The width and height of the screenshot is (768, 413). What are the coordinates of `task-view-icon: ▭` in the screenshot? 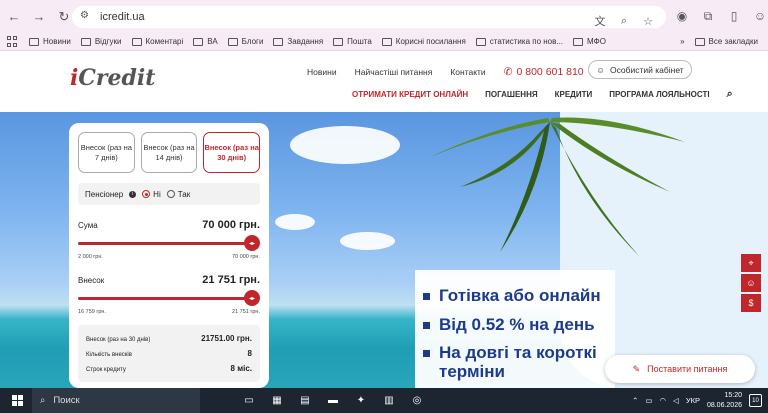 It's located at (249, 401).